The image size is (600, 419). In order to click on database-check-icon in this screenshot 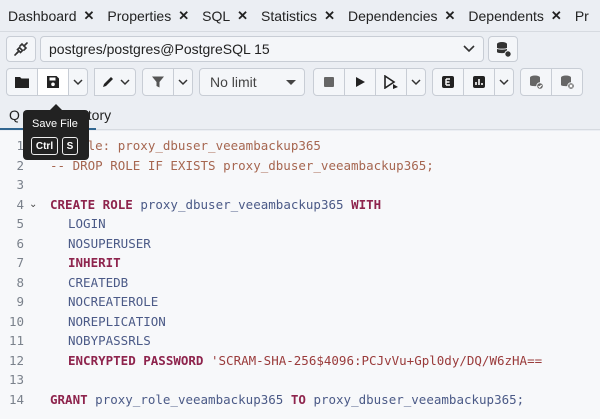, I will do `click(537, 82)`.